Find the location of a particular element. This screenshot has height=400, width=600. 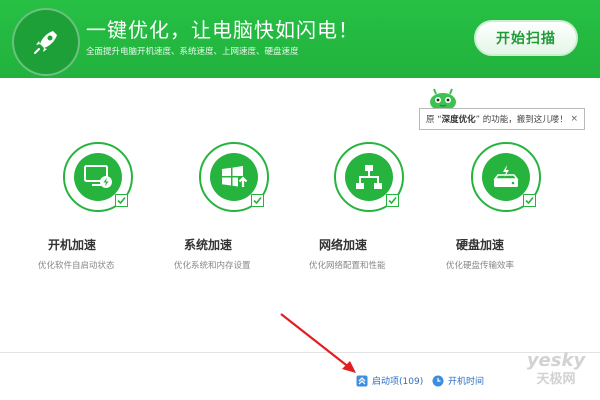

tooltip-highlight: 深度优化 is located at coordinates (458, 120).